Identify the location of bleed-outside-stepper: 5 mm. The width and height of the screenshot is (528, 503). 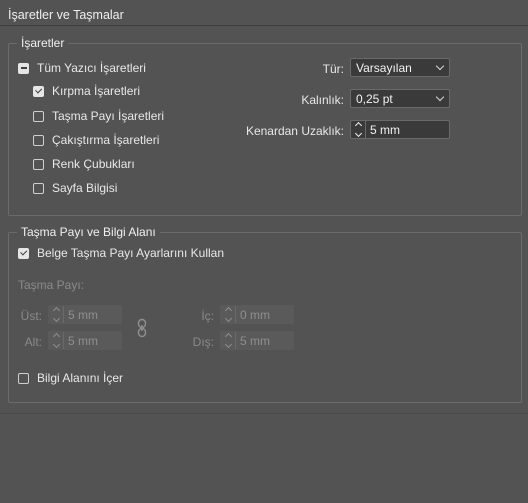
(257, 340).